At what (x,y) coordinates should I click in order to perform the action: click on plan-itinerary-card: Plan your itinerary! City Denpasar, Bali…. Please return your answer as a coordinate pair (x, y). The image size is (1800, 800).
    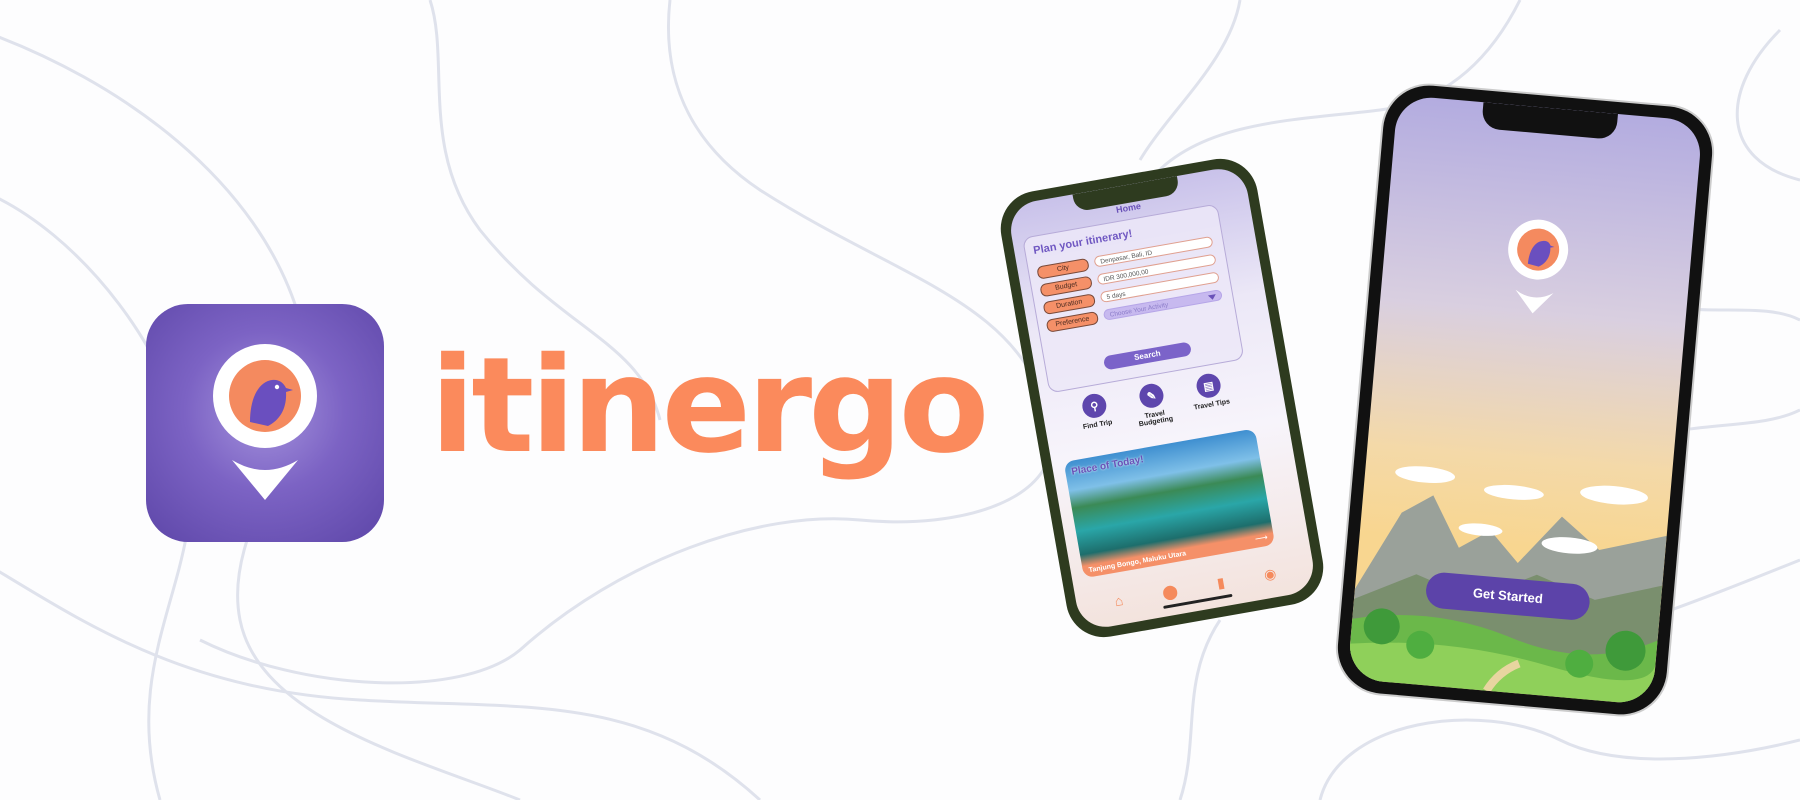
    Looking at the image, I should click on (1133, 298).